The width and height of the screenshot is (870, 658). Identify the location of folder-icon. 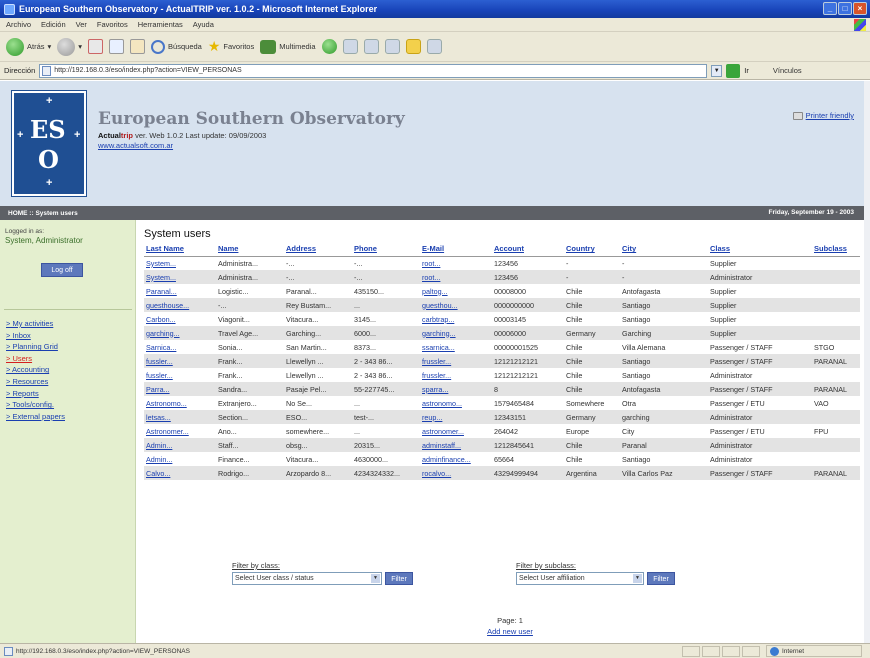
(413, 46).